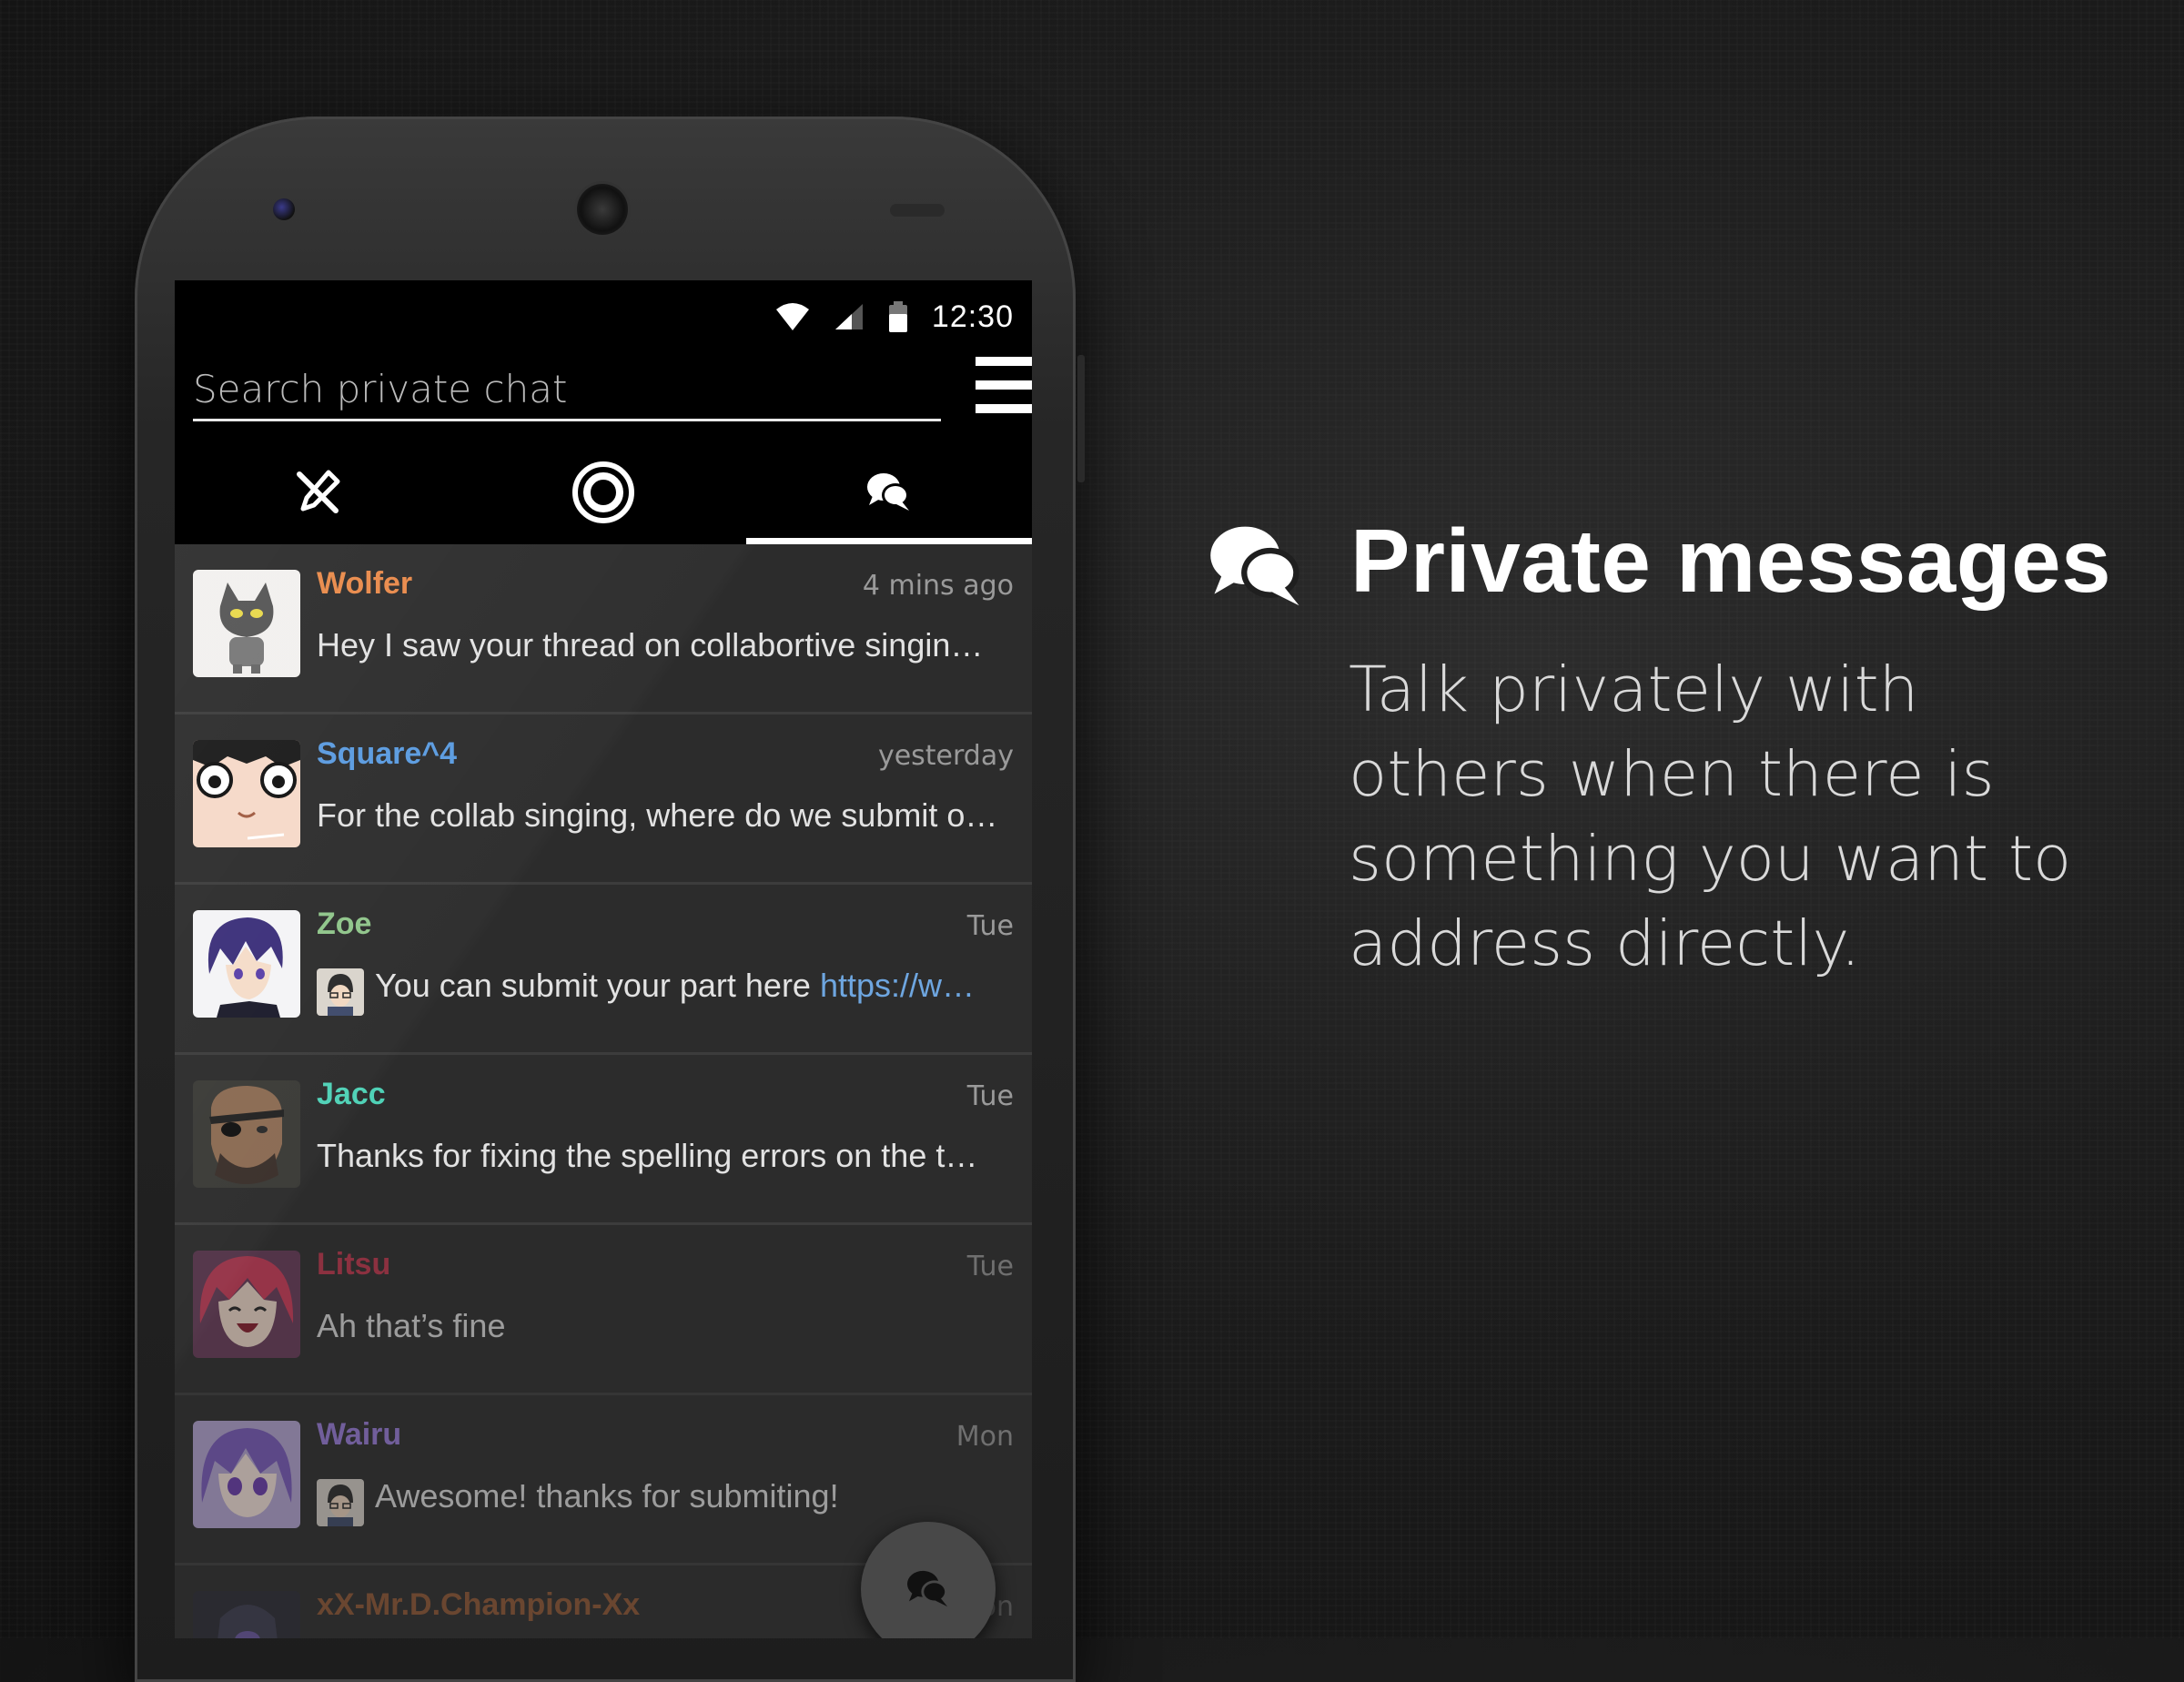 This screenshot has height=1682, width=2184. What do you see at coordinates (1004, 390) in the screenshot?
I see `hamburger-menu-icon` at bounding box center [1004, 390].